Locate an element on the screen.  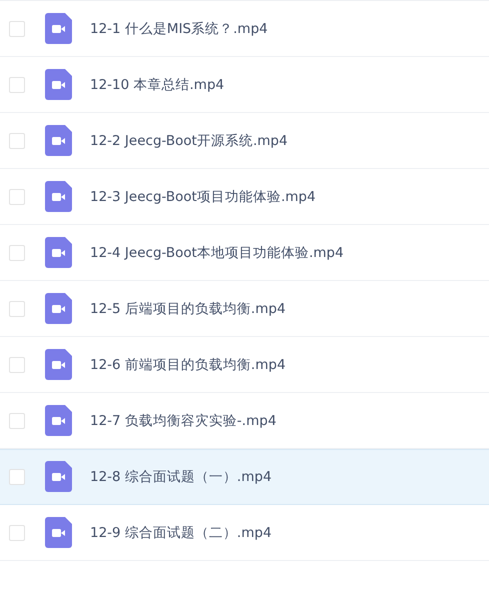
file-name: 12-9 综合面试题（二）.mp4 is located at coordinates (181, 533).